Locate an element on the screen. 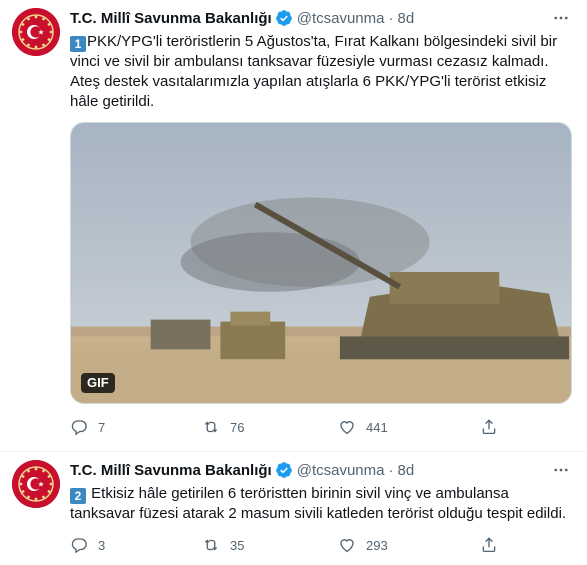  gif-badge: GIF is located at coordinates (98, 383).